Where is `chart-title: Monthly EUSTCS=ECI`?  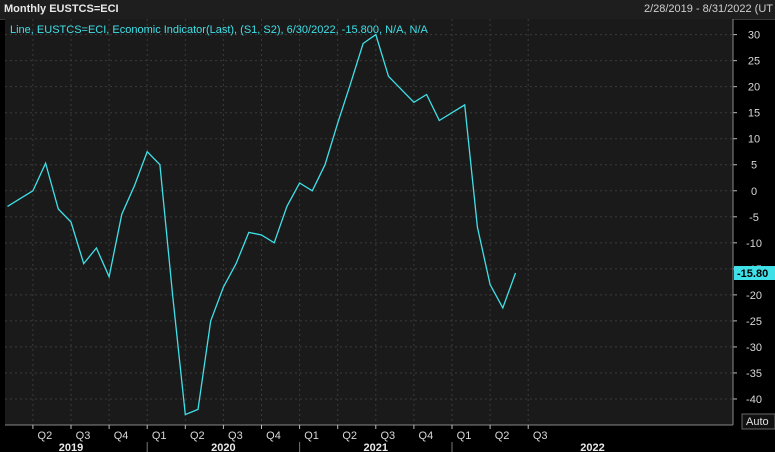
chart-title: Monthly EUSTCS=ECI is located at coordinates (61, 9).